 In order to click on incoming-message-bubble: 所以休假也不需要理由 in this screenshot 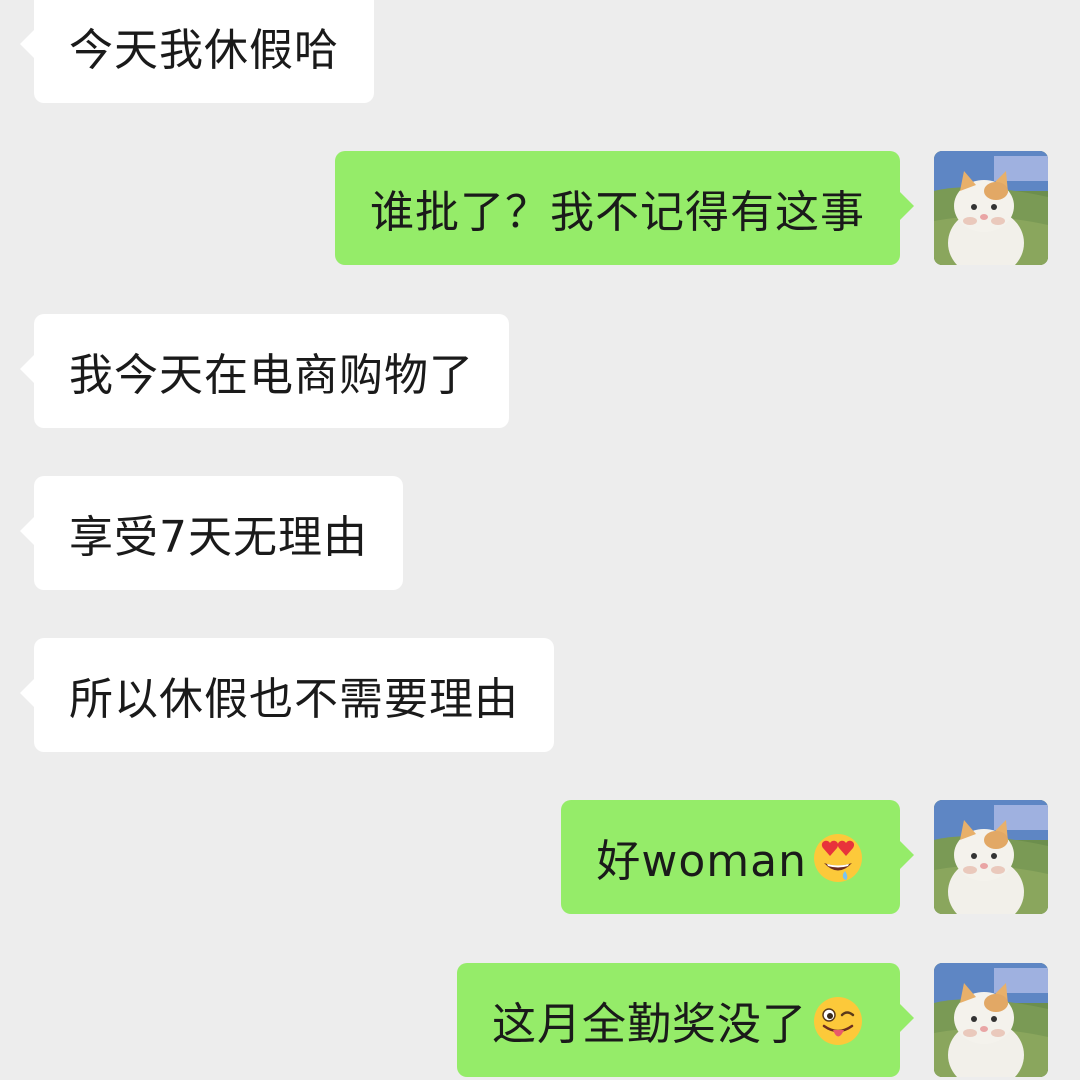, I will do `click(287, 695)`.